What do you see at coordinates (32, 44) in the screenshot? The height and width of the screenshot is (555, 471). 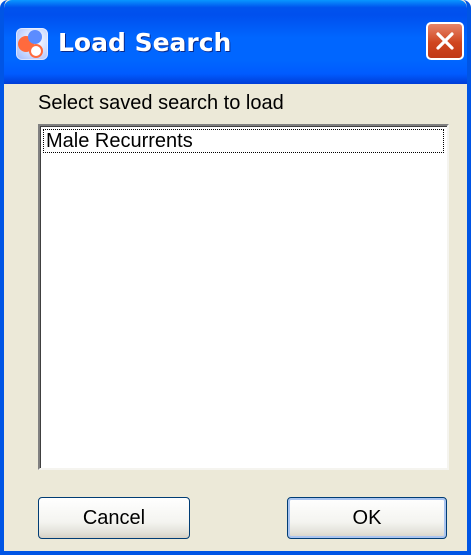 I see `app-icon` at bounding box center [32, 44].